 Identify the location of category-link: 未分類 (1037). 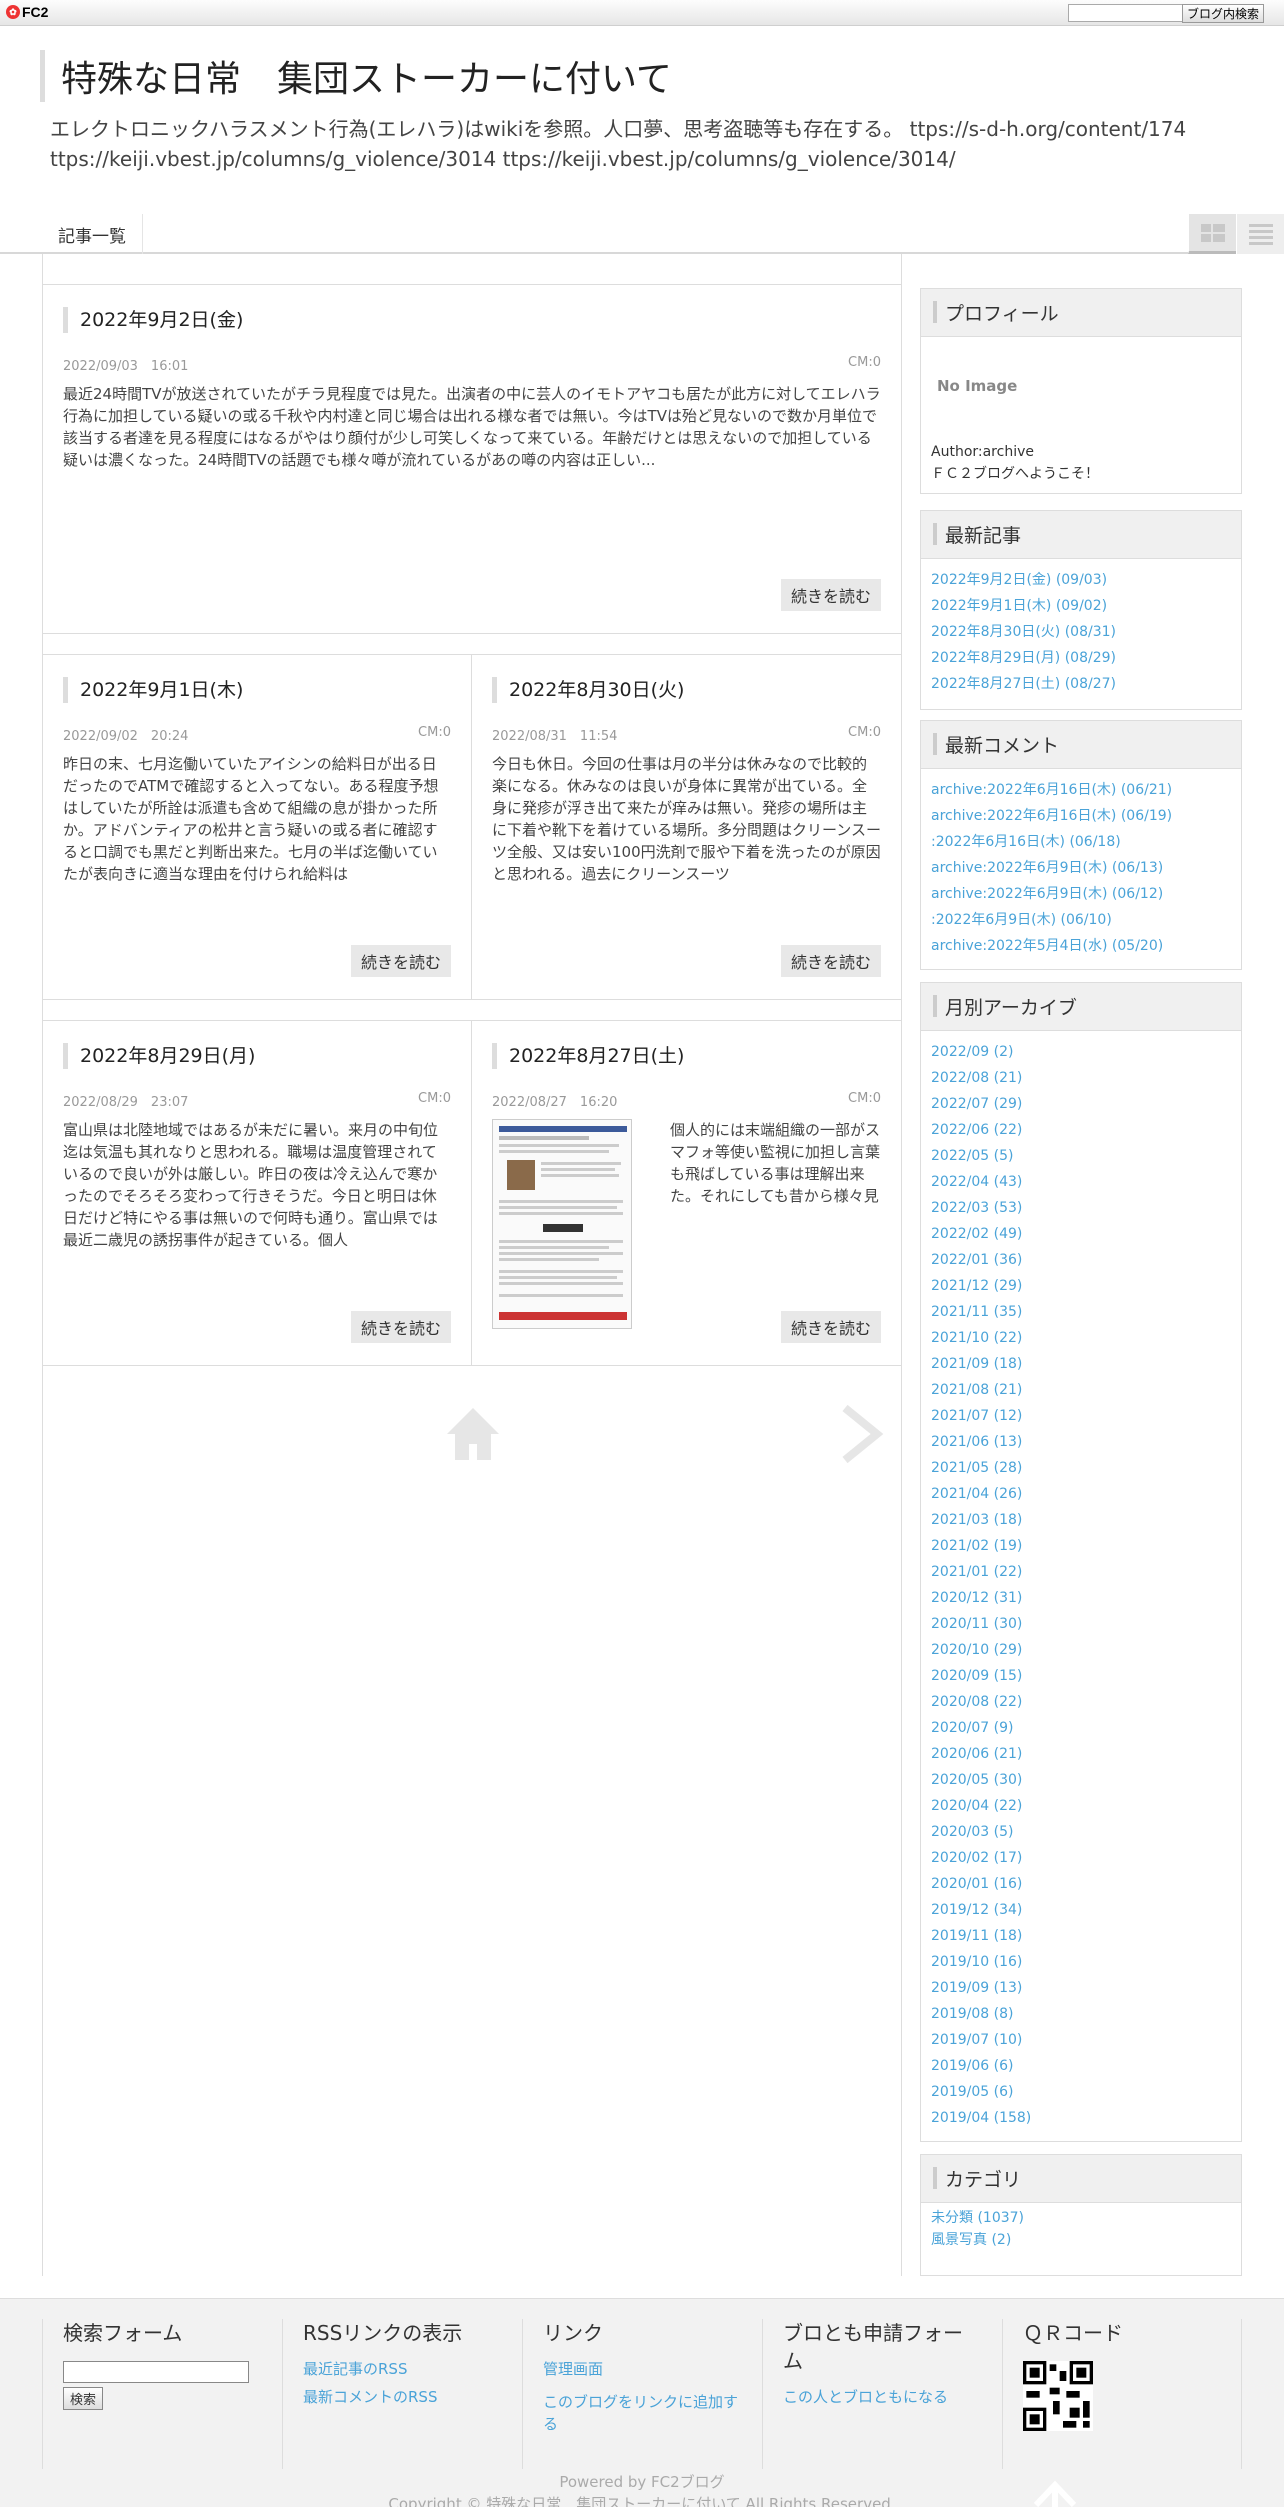
(977, 2218).